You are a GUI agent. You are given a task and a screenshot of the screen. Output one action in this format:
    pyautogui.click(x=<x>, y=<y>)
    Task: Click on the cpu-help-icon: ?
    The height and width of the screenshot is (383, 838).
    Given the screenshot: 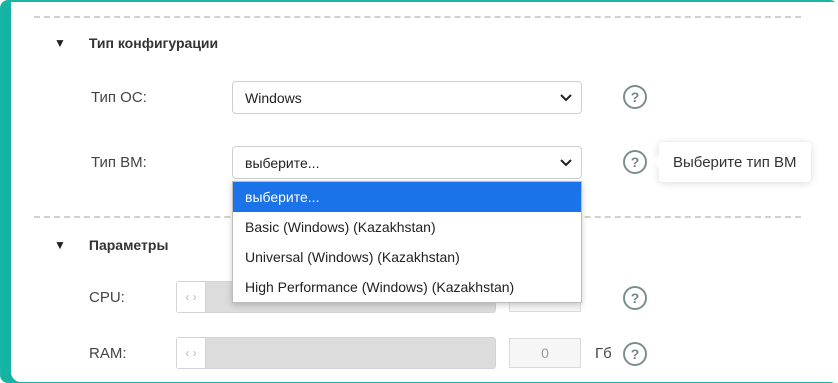 What is the action you would take?
    pyautogui.click(x=635, y=298)
    